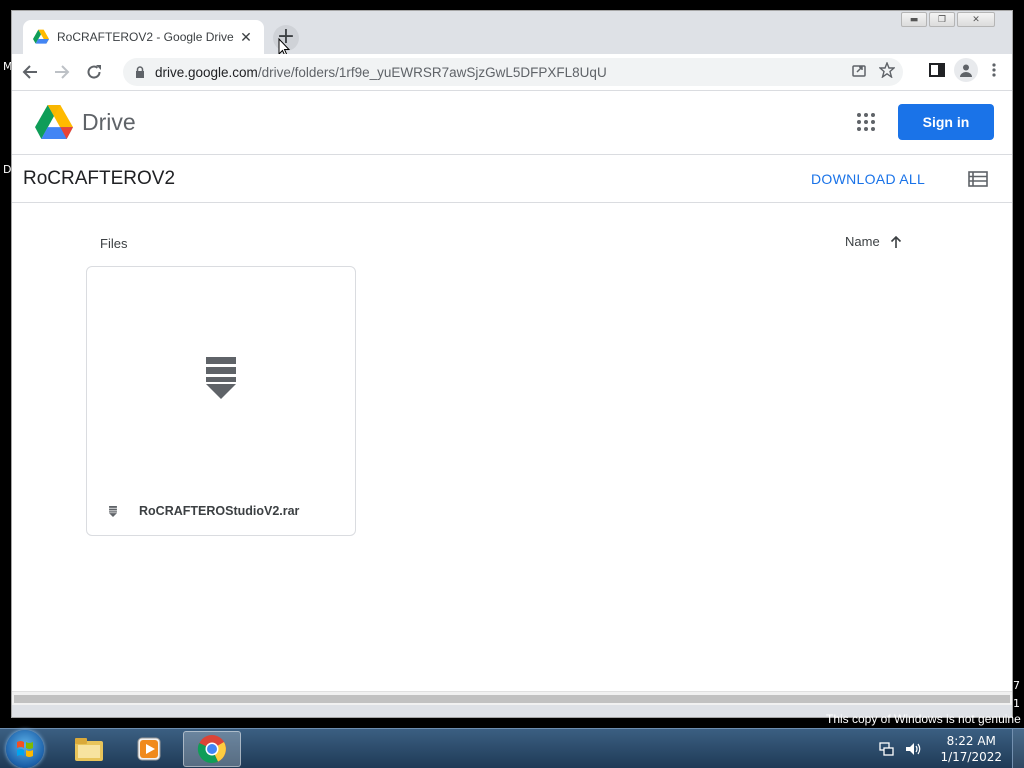 This screenshot has width=1024, height=768. Describe the element at coordinates (896, 242) in the screenshot. I see `arrow-up-icon` at that location.